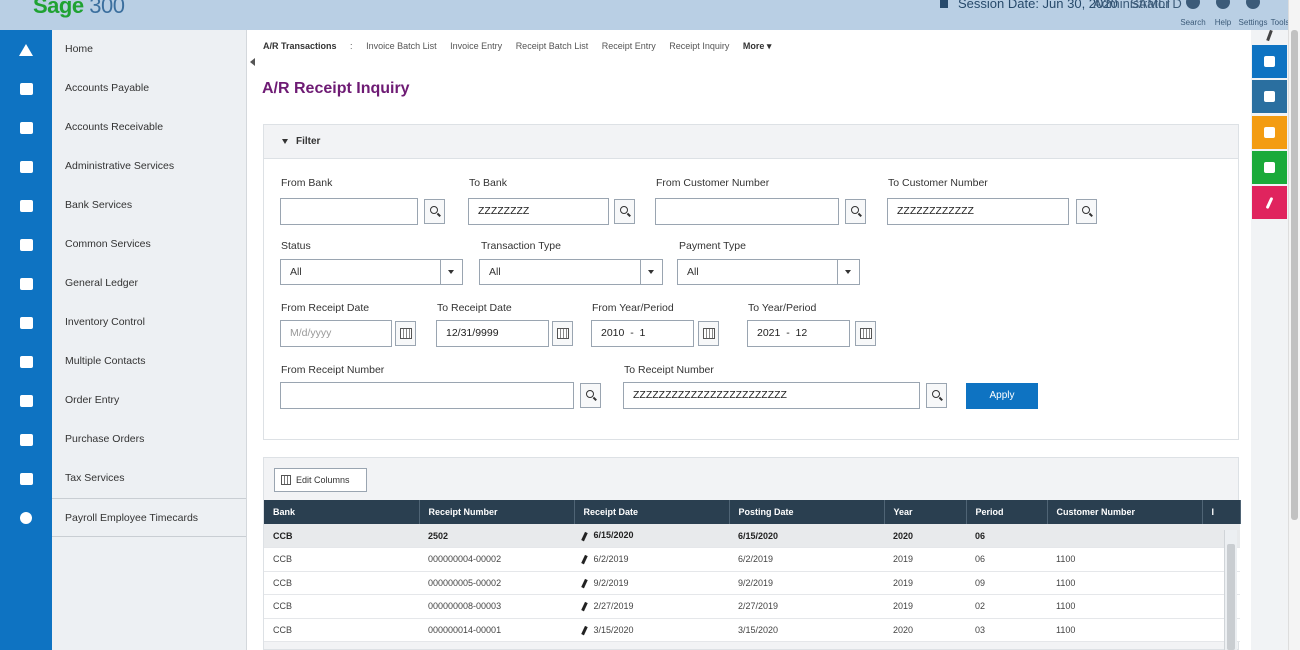  Describe the element at coordinates (1156, 5) in the screenshot. I see `company-label: SAMLTD` at that location.